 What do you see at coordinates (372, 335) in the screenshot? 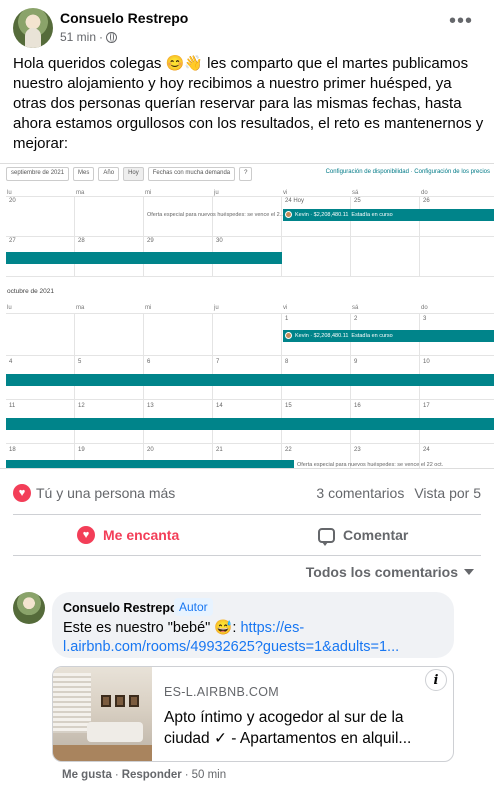
I see `stay-status: Estadía en curso` at bounding box center [372, 335].